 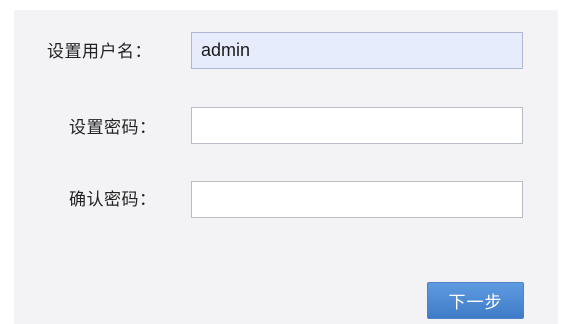 What do you see at coordinates (357, 50) in the screenshot?
I see `username-input` at bounding box center [357, 50].